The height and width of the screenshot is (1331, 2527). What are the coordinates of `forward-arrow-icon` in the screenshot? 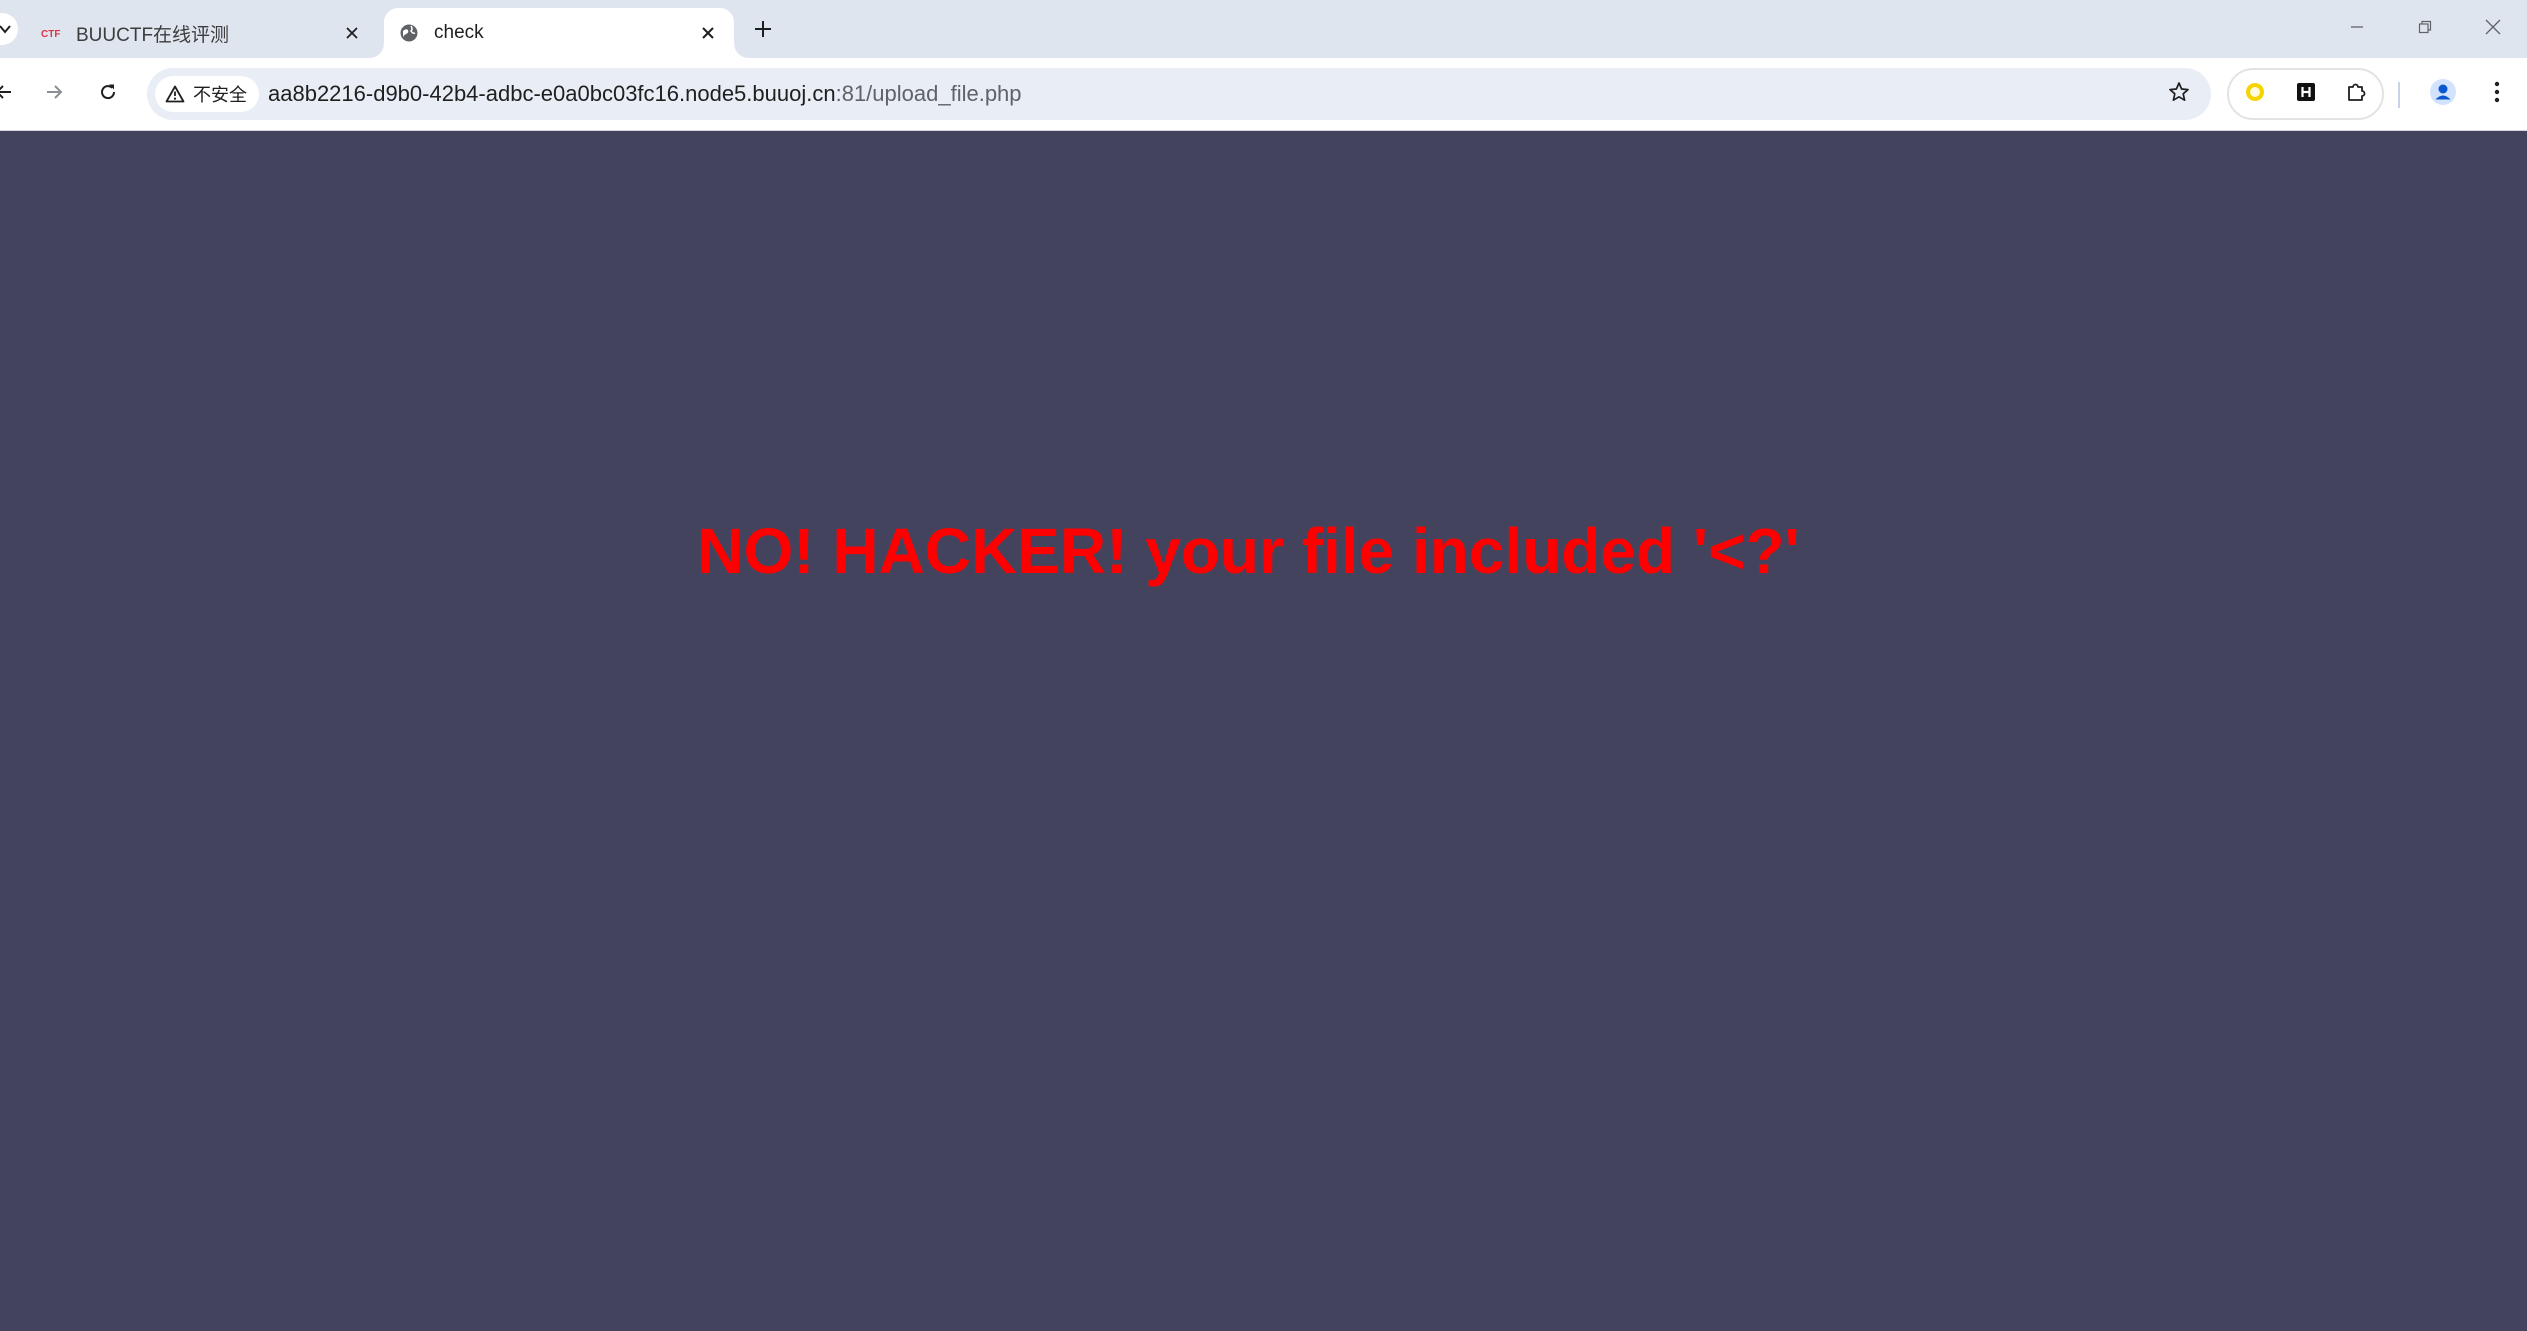 It's located at (54, 94).